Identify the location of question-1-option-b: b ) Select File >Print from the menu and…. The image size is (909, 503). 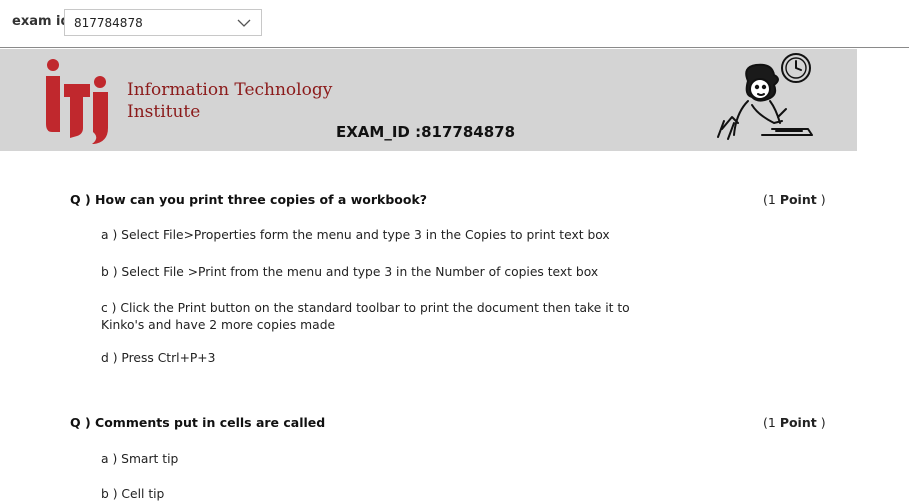
(381, 272).